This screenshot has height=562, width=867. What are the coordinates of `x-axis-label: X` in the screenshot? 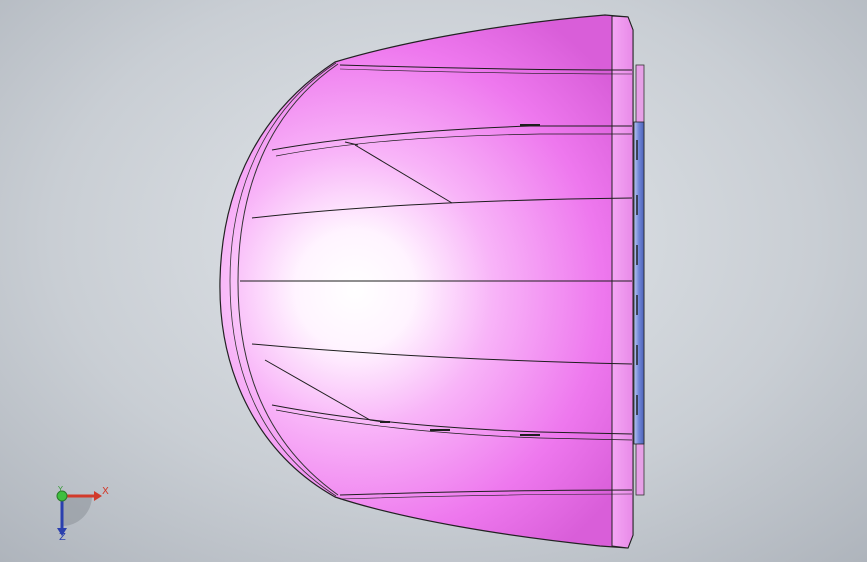 It's located at (105, 491).